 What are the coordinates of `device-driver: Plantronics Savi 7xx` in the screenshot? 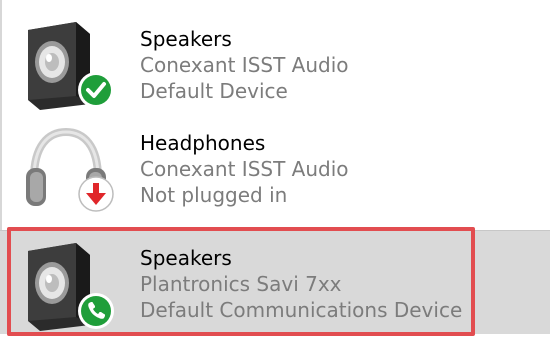 It's located at (241, 284).